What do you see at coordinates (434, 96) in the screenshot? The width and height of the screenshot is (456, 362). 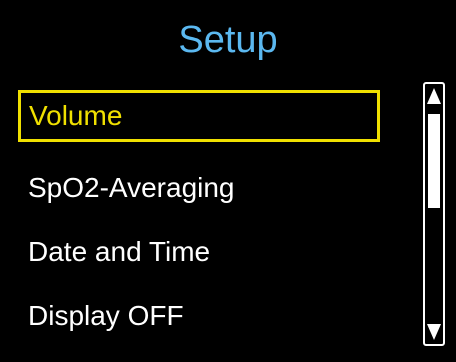 I see `triangle-up-icon` at bounding box center [434, 96].